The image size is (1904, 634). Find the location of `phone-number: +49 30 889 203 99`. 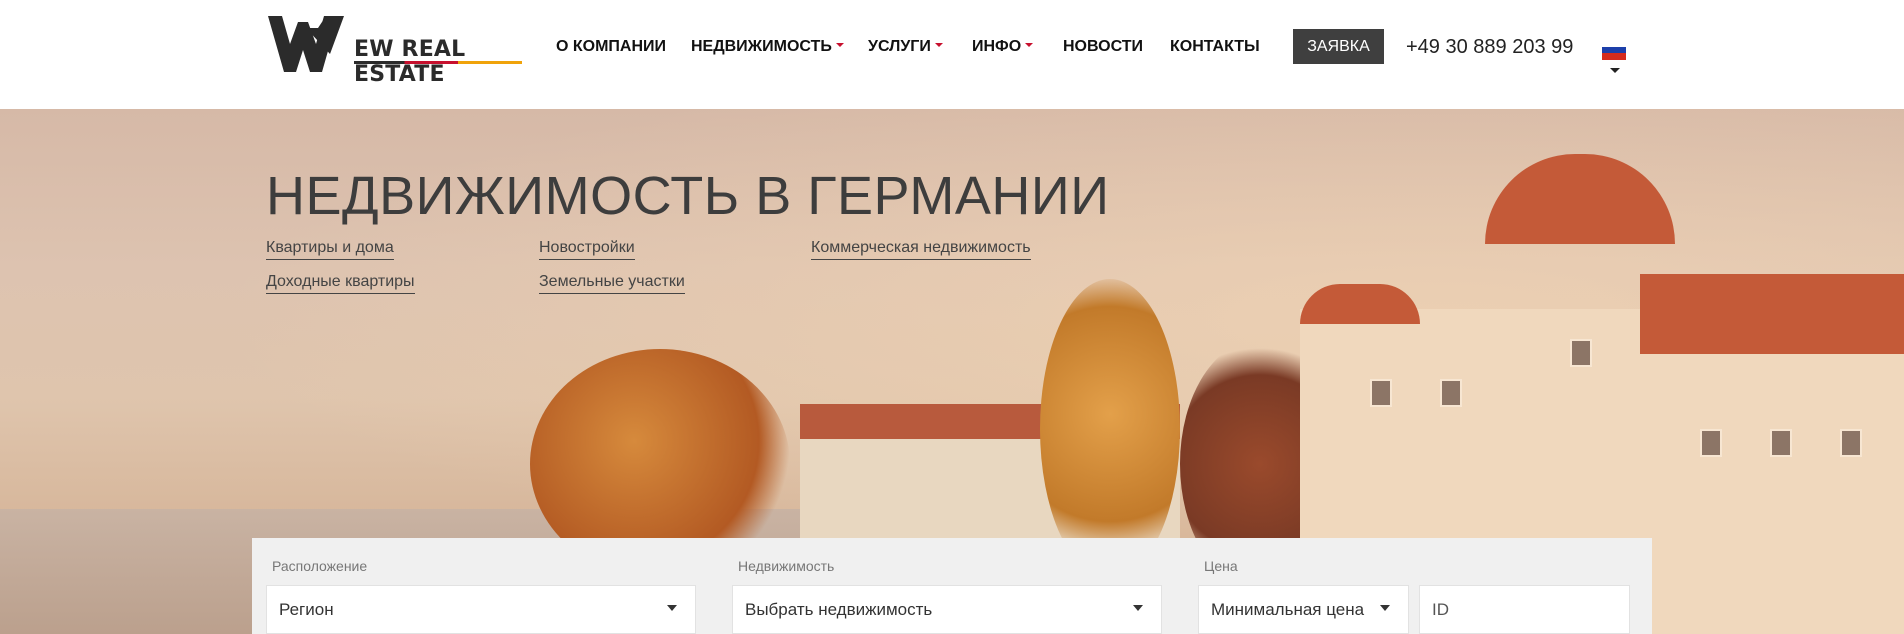

phone-number: +49 30 889 203 99 is located at coordinates (1489, 47).